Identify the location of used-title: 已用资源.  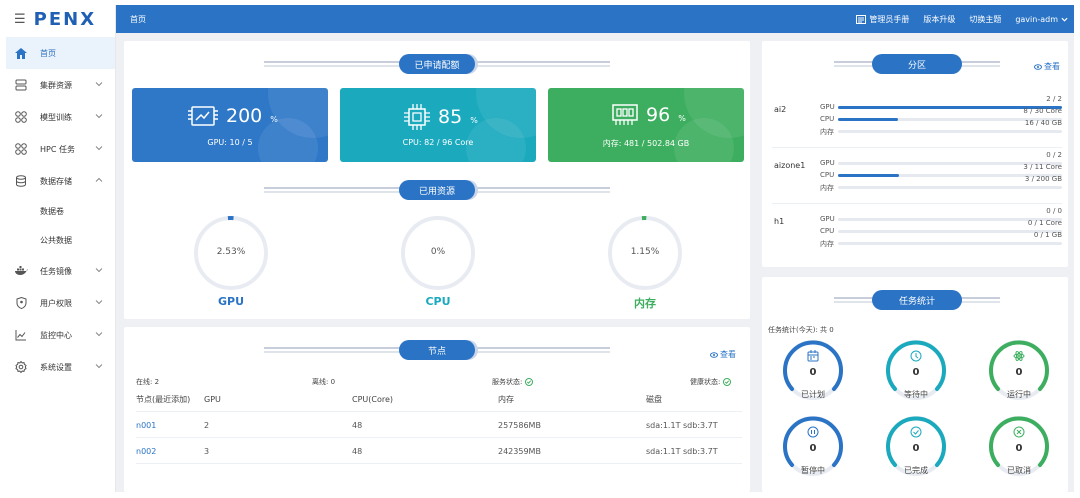
(437, 190).